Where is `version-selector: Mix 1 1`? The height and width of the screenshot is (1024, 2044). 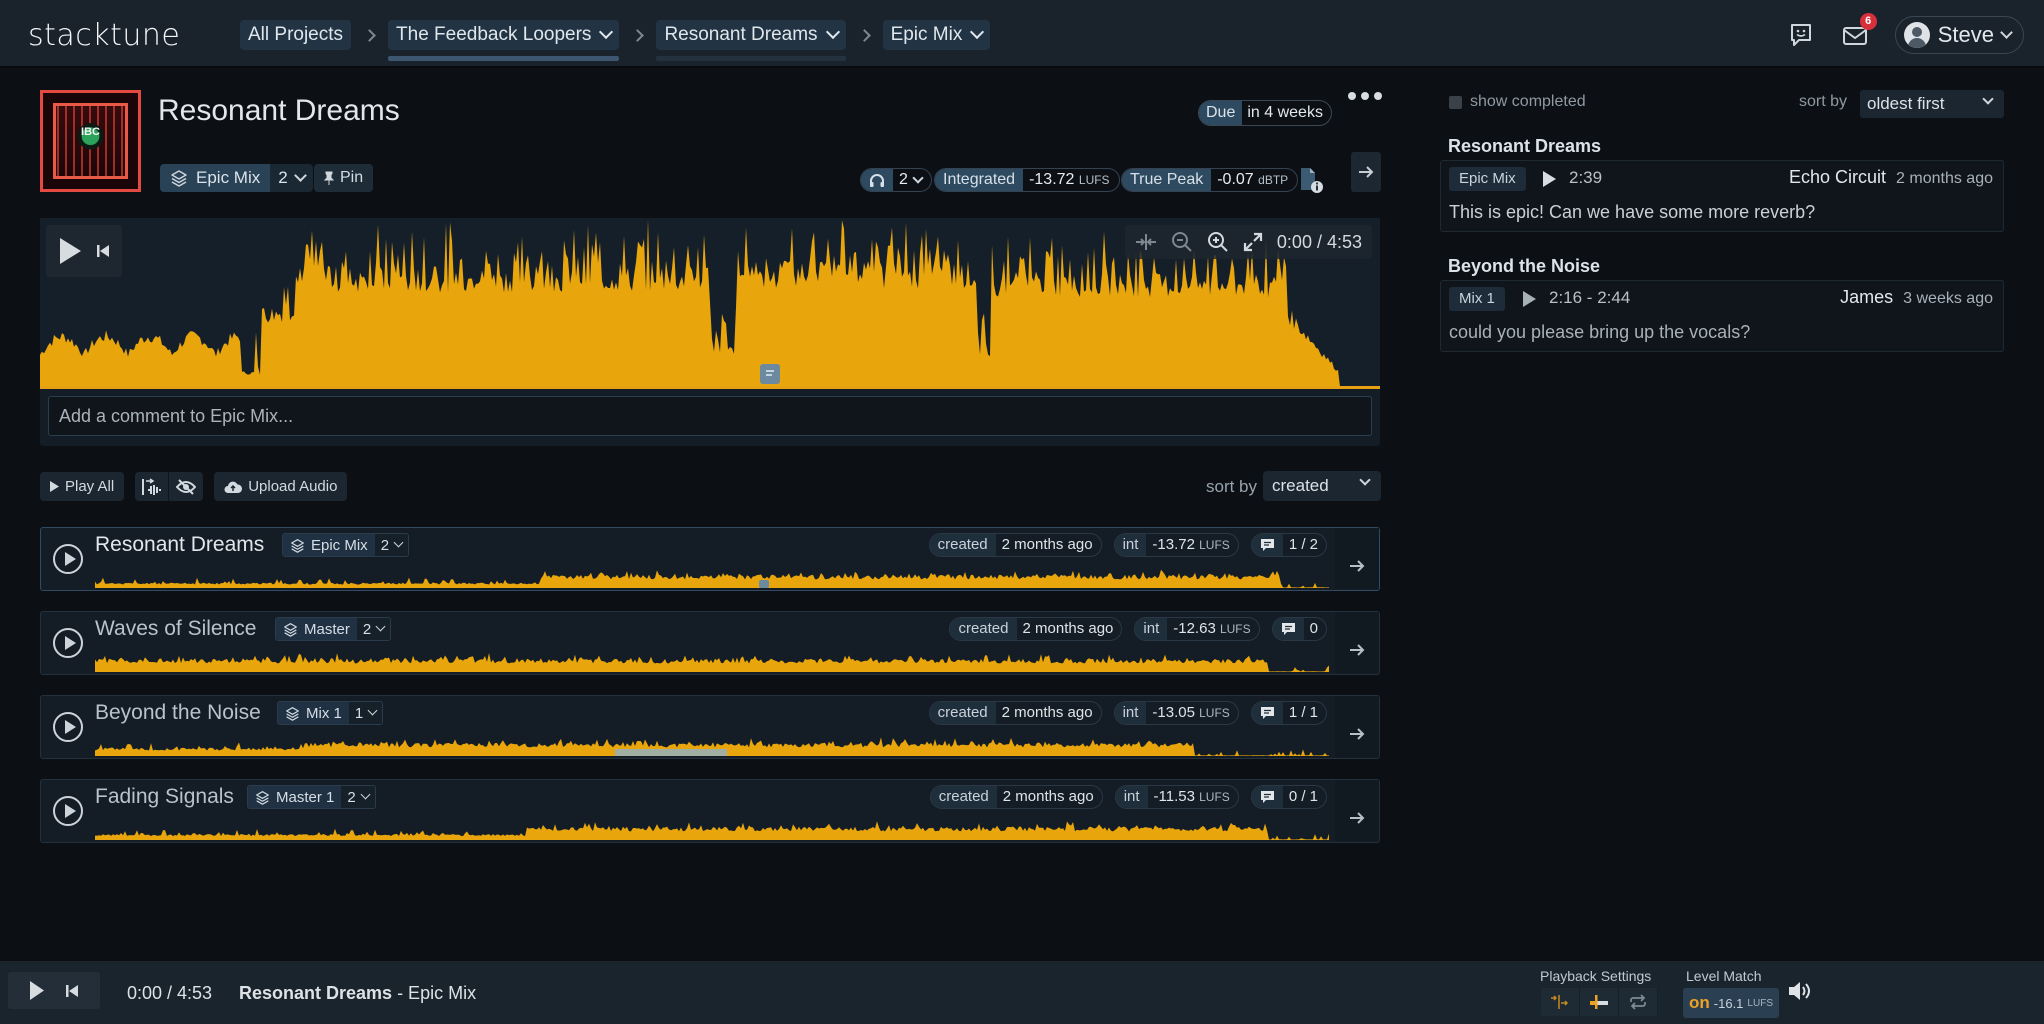 version-selector: Mix 1 1 is located at coordinates (330, 713).